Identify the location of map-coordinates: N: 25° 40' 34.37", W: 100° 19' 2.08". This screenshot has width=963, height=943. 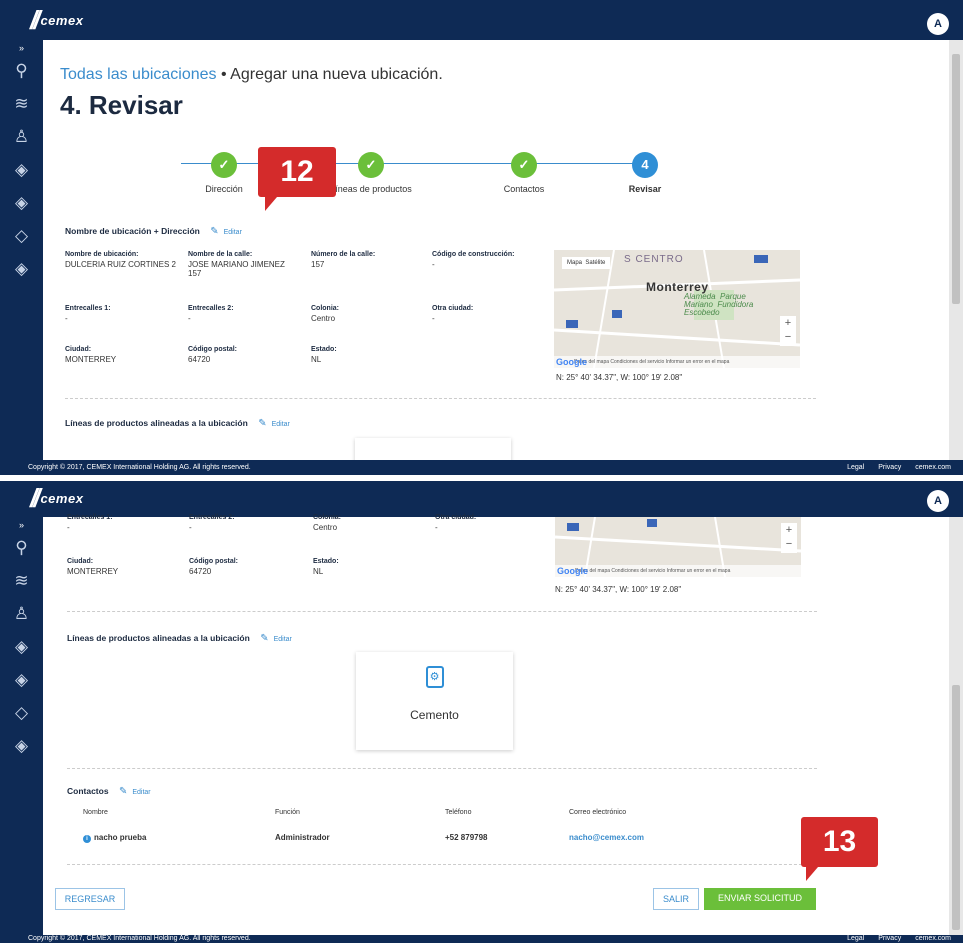
(618, 589).